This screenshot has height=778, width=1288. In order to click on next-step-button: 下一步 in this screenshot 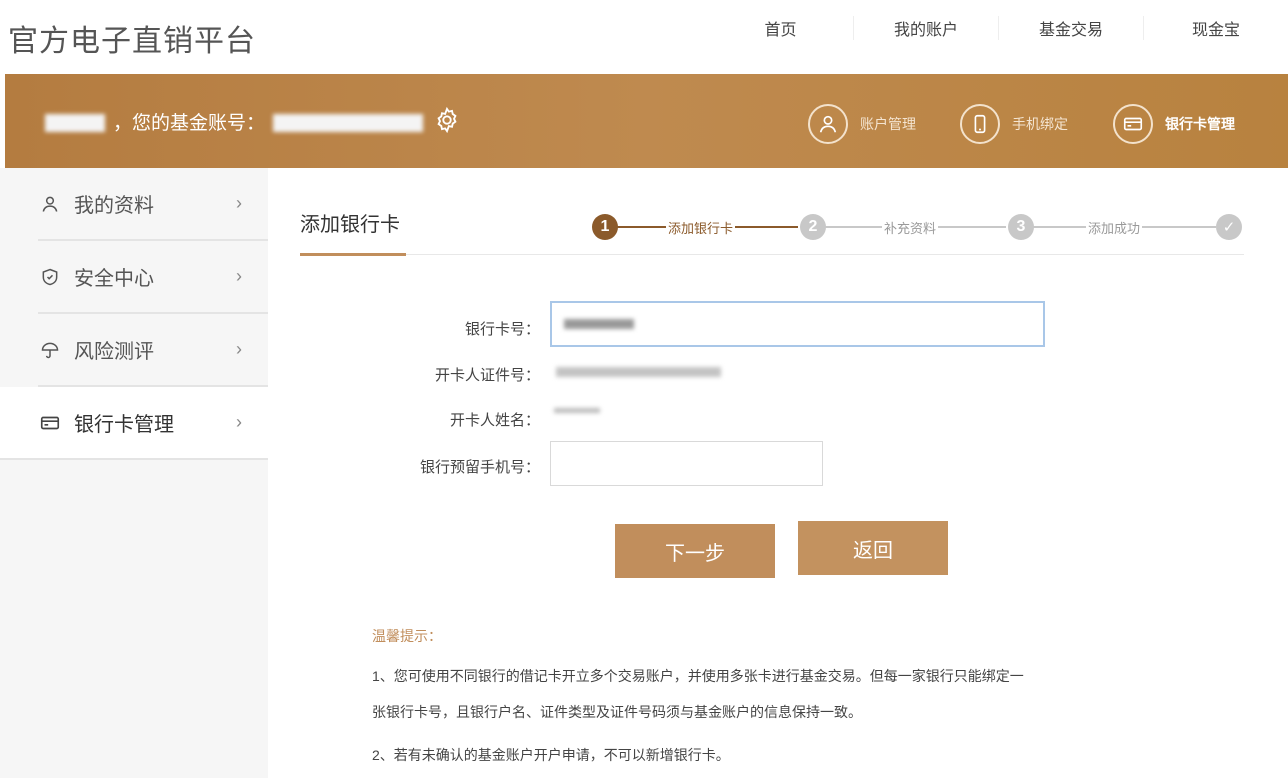, I will do `click(695, 551)`.